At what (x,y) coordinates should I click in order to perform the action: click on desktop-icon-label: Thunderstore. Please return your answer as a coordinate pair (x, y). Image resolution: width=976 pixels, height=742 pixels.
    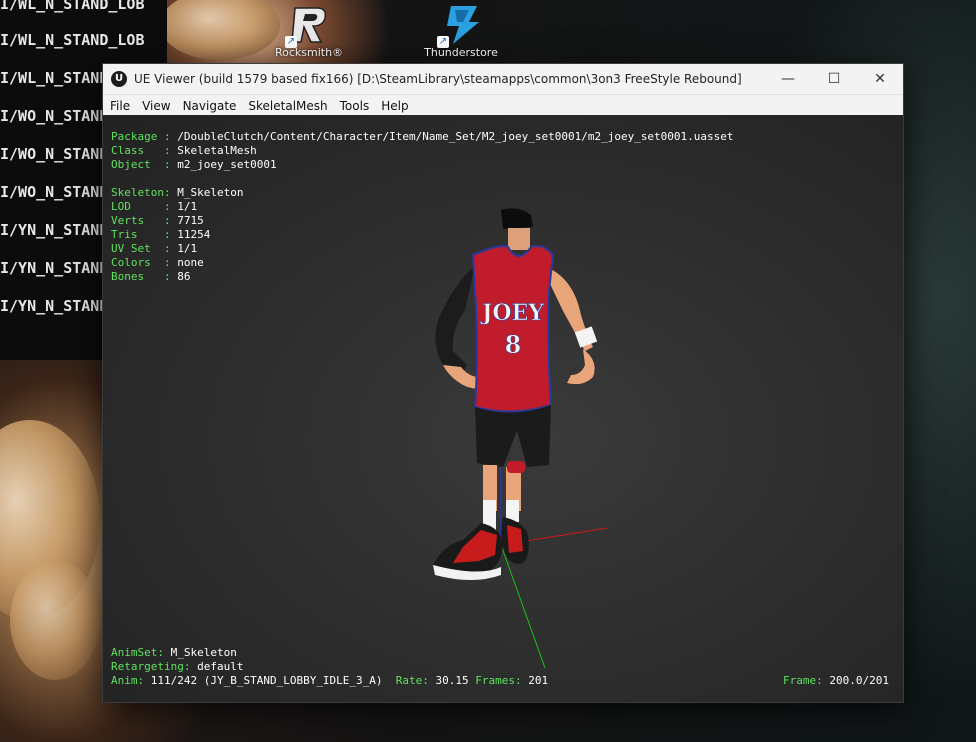
    Looking at the image, I should click on (461, 52).